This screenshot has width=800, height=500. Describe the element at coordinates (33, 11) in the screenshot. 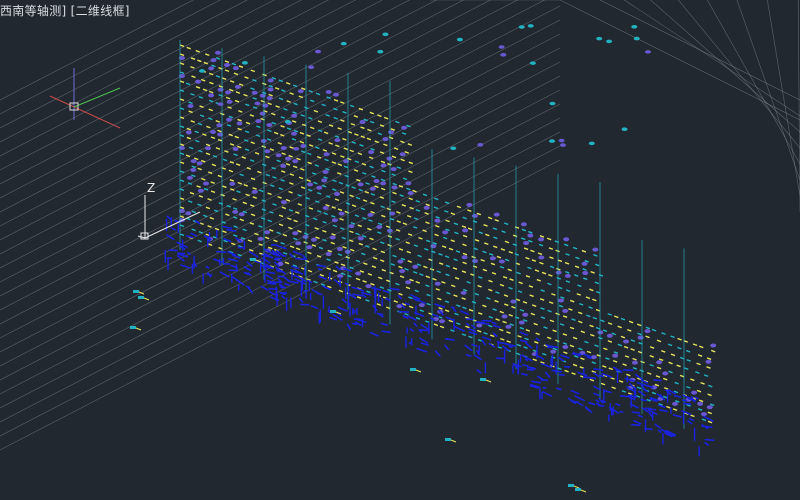

I see `view-preset-control: 西南等轴测]` at that location.